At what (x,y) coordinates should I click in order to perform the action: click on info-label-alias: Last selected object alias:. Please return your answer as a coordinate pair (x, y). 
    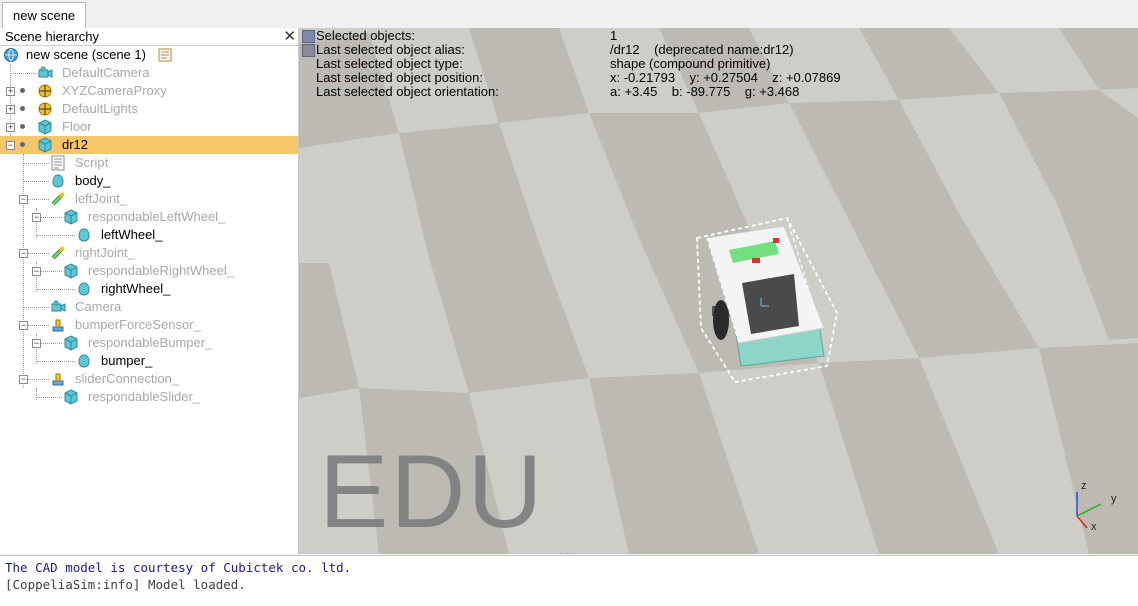
    Looking at the image, I should click on (390, 49).